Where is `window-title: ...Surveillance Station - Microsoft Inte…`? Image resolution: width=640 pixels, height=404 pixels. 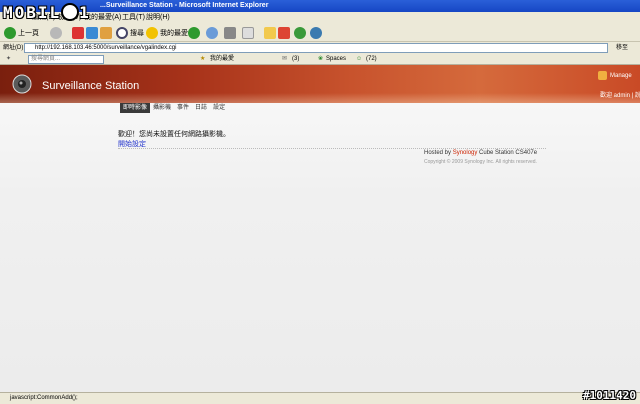 window-title: ...Surveillance Station - Microsoft Inte… is located at coordinates (184, 5).